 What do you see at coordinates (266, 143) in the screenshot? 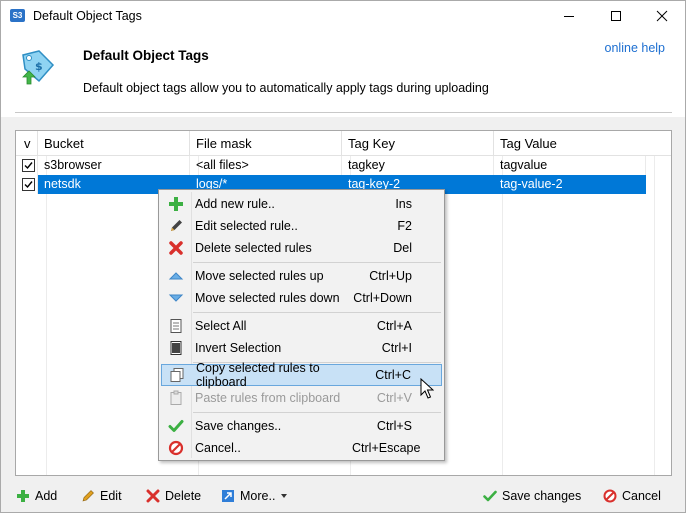
I see `column-header-file-mask: File mask` at bounding box center [266, 143].